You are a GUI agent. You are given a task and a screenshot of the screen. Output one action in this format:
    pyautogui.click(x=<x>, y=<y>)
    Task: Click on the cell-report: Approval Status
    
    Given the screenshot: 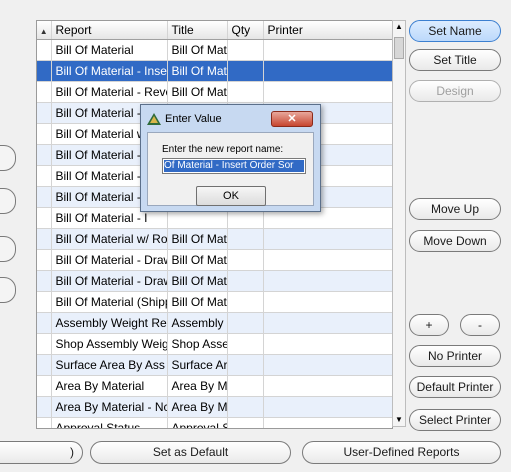 What is the action you would take?
    pyautogui.click(x=109, y=422)
    